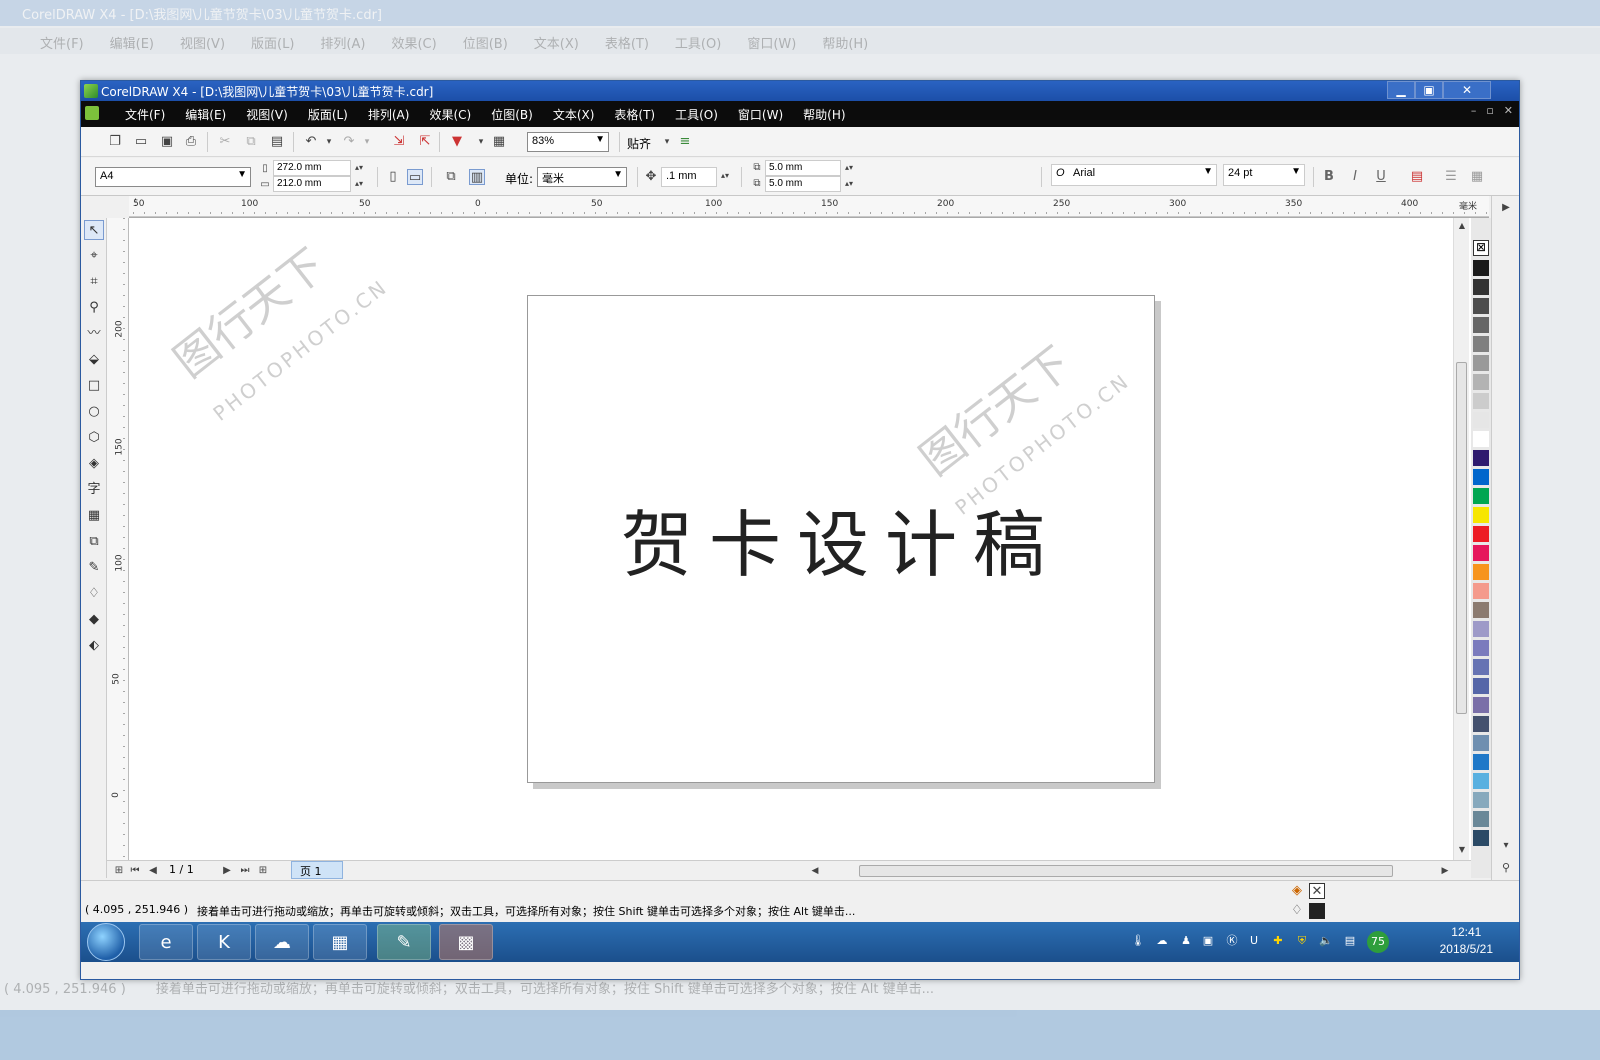  I want to click on zoom-level-select: 83% ▼, so click(568, 142).